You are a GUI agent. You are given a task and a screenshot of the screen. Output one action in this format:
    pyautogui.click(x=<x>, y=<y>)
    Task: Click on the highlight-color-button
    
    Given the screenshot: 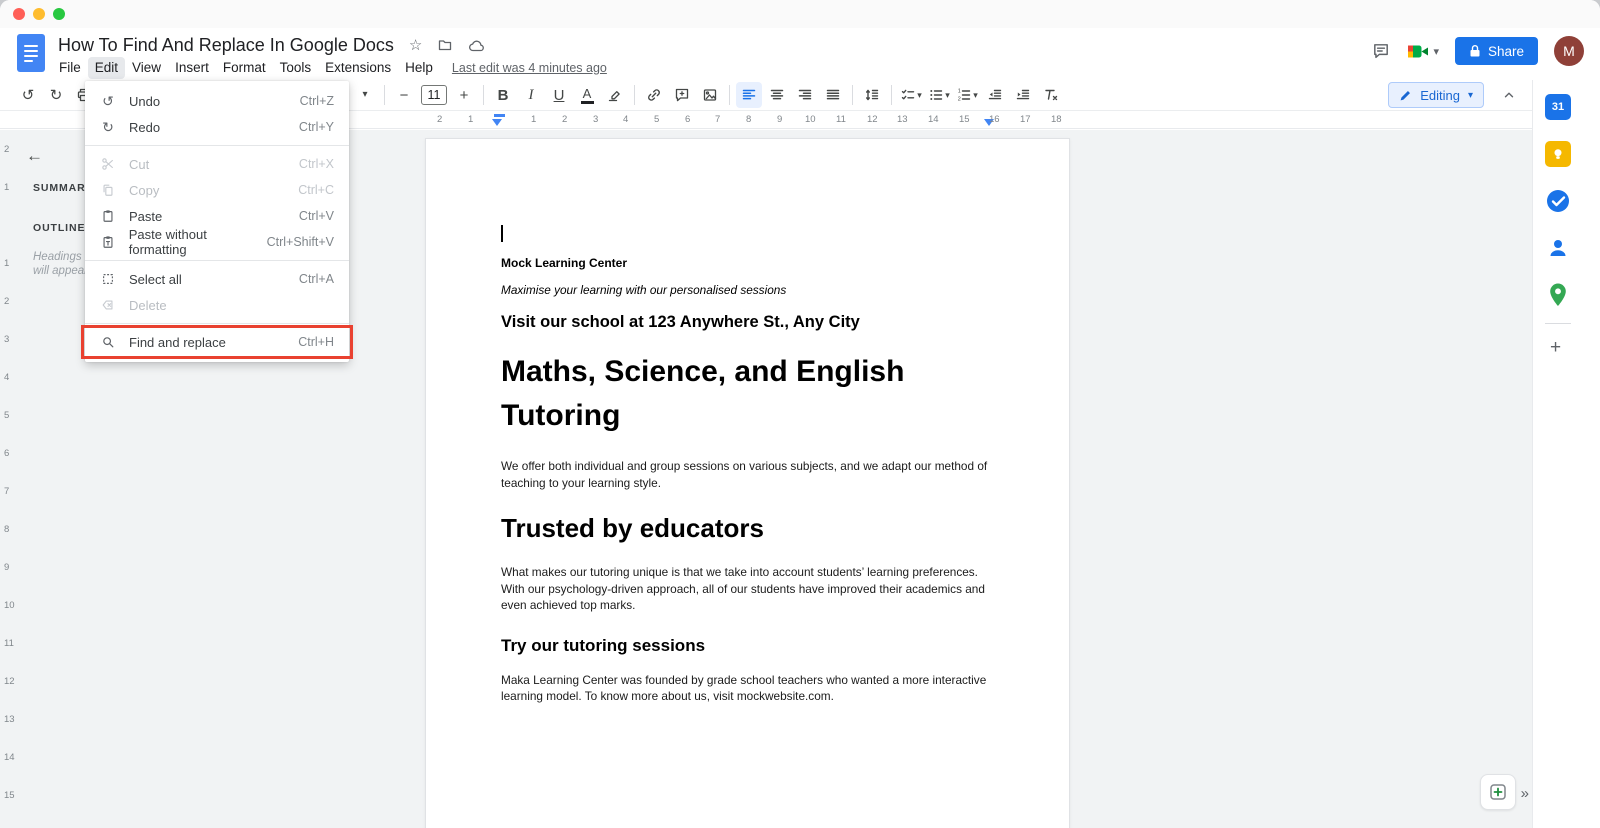 What is the action you would take?
    pyautogui.click(x=615, y=95)
    